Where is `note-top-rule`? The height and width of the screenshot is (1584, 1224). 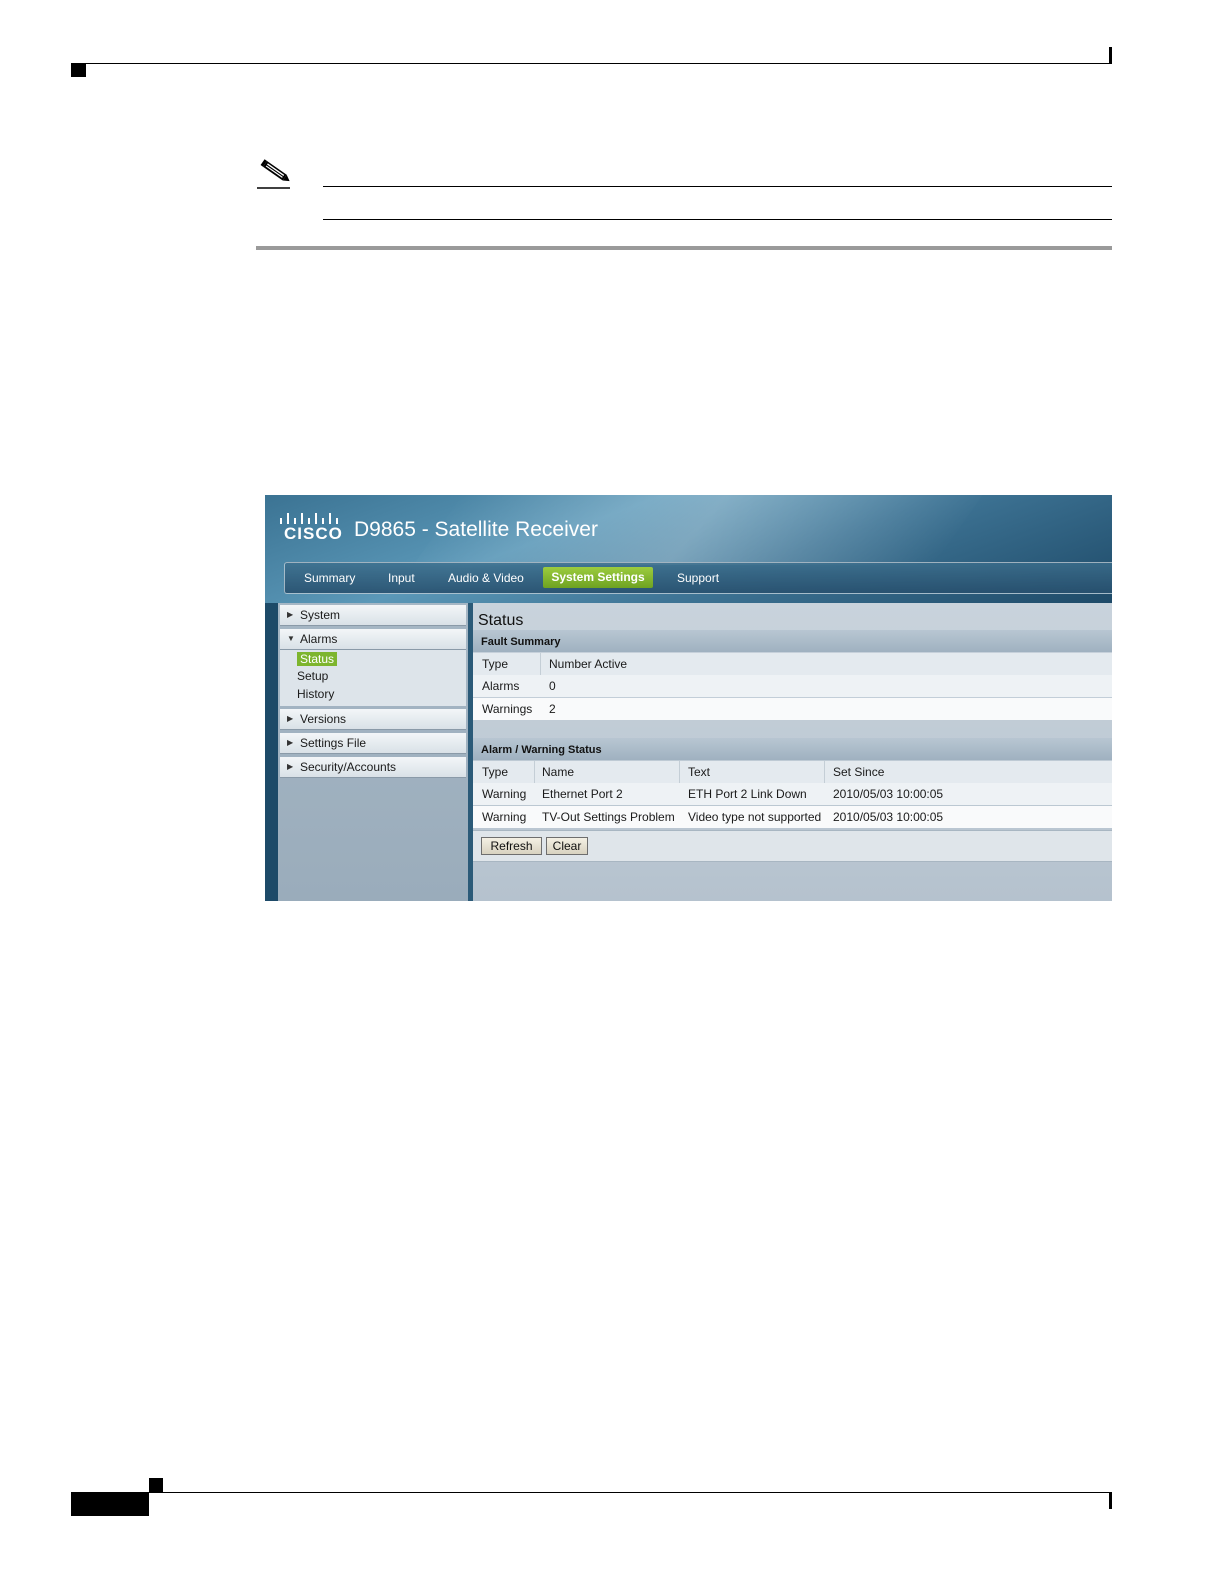
note-top-rule is located at coordinates (717, 186).